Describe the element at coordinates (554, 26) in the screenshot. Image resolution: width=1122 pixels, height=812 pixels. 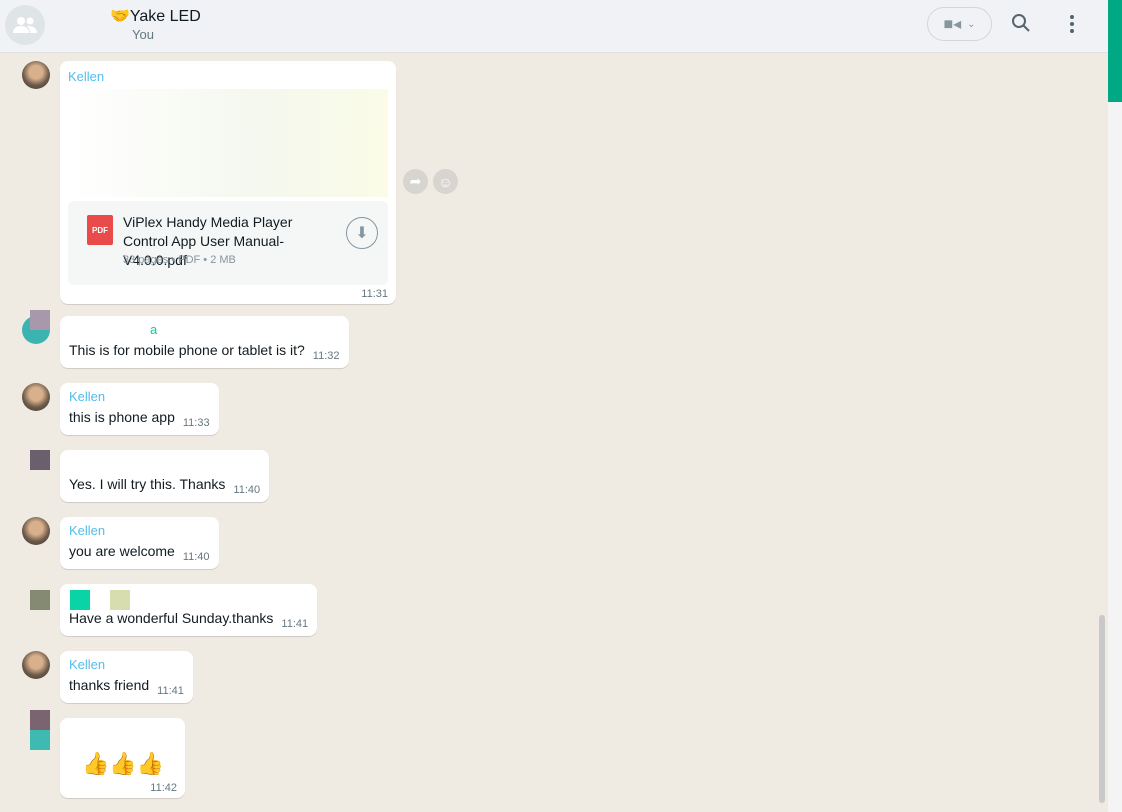
I see `chat-header: 🤝Yake LED You ■◂ ⌄` at that location.